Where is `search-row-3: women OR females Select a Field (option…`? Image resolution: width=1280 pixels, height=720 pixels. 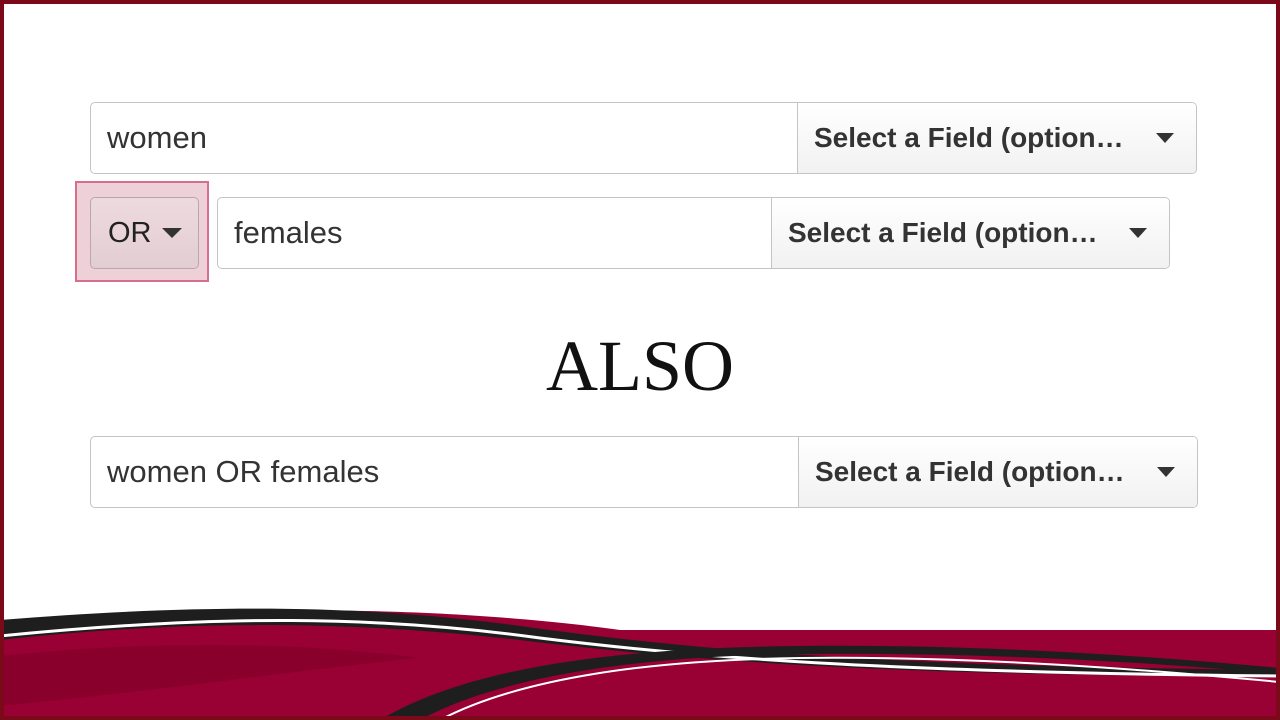
search-row-3: women OR females Select a Field (option… is located at coordinates (644, 472).